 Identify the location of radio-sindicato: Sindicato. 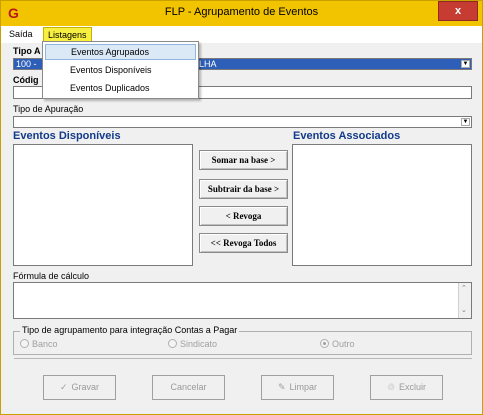
(192, 344).